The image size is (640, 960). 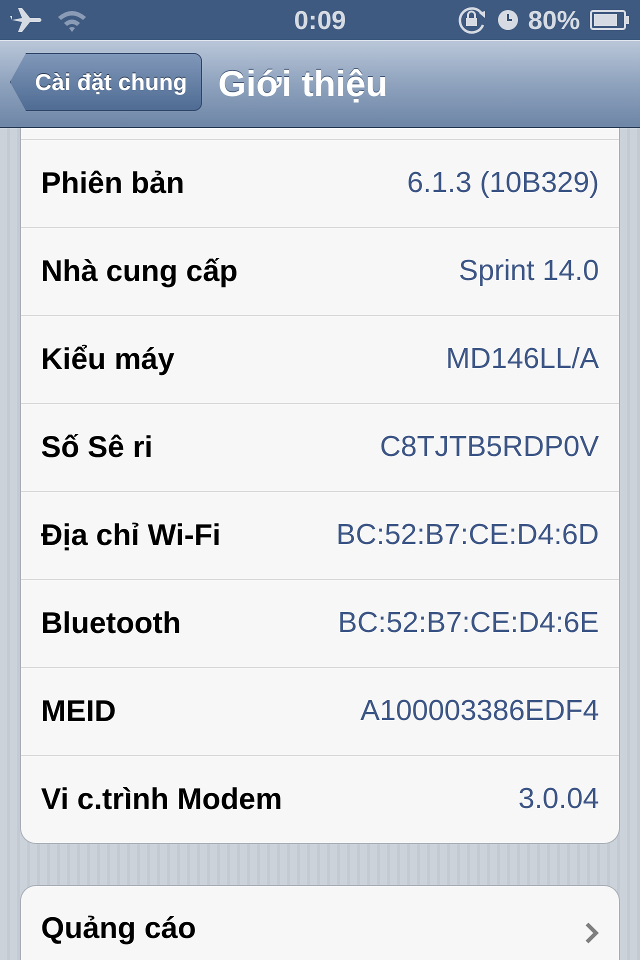 I want to click on row-value: BC:52:B7:CE:D4:6E, so click(x=468, y=623).